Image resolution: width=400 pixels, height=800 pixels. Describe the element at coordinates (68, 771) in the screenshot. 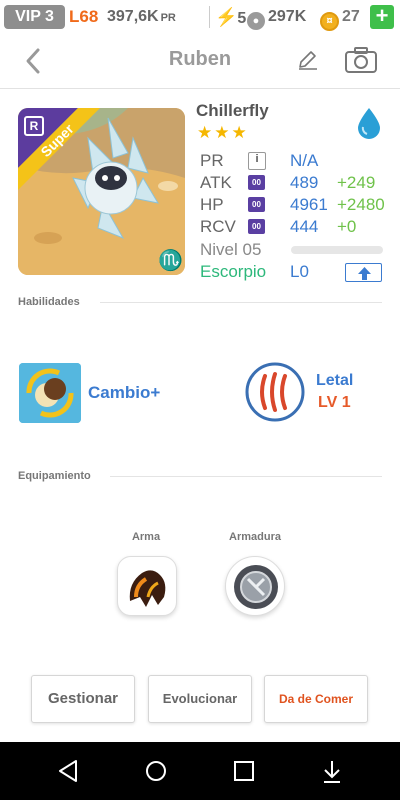

I see `back-triangle-icon` at that location.